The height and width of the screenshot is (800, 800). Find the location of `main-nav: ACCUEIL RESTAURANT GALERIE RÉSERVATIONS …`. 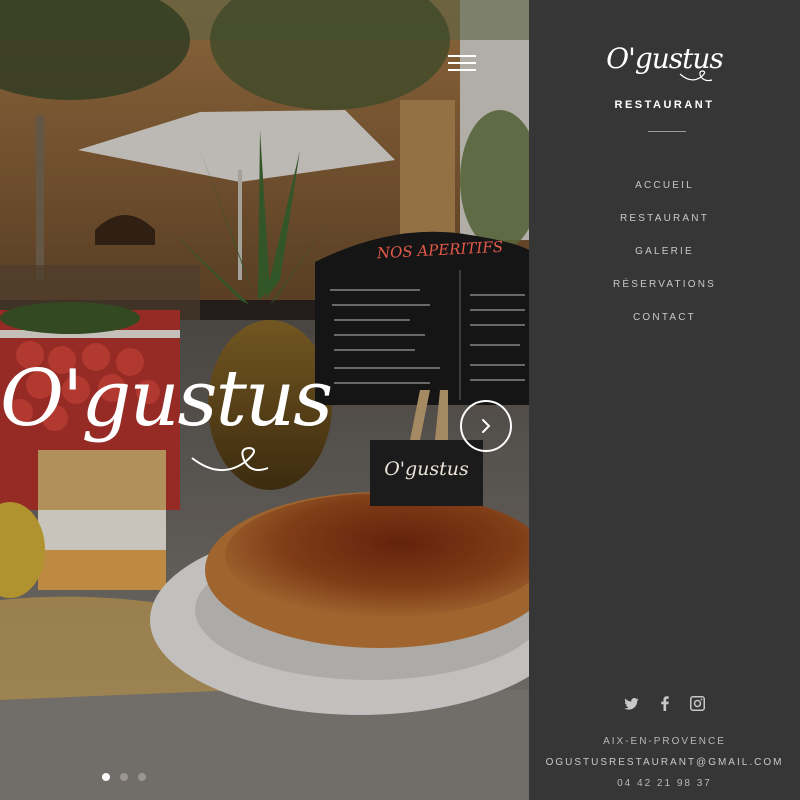

main-nav: ACCUEIL RESTAURANT GALERIE RÉSERVATIONS … is located at coordinates (664, 260).